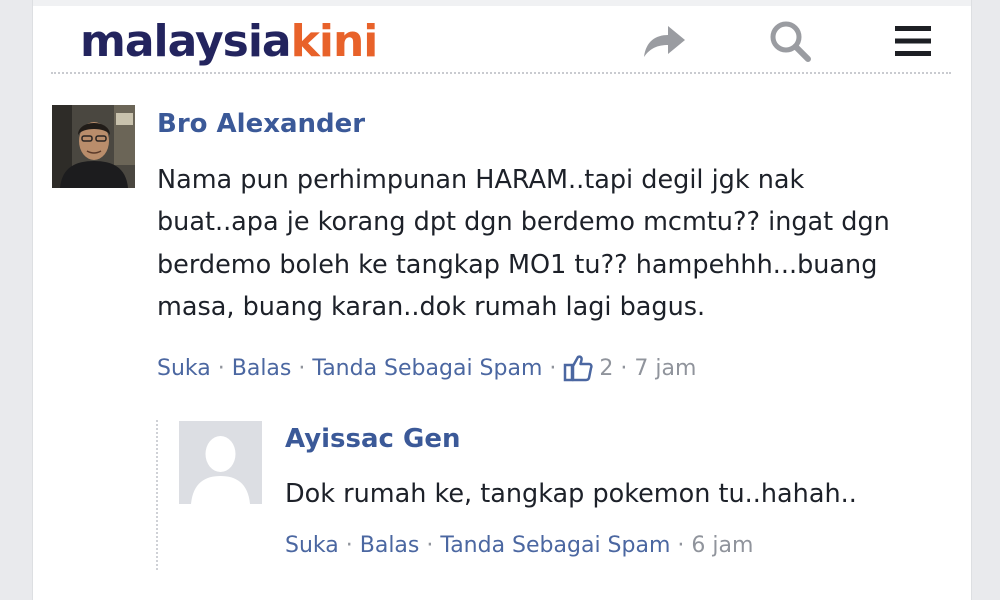 Image resolution: width=1000 pixels, height=600 pixels. Describe the element at coordinates (722, 545) in the screenshot. I see `reply-timestamp: 6 jam` at that location.